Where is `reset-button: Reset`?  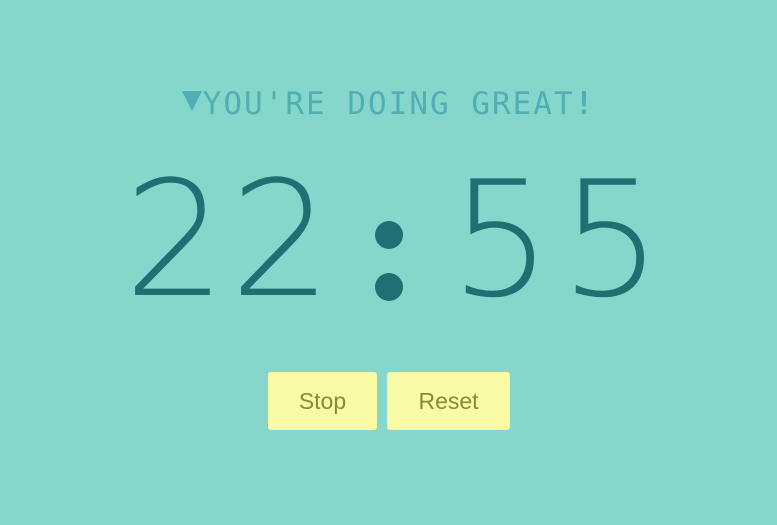
reset-button: Reset is located at coordinates (448, 401).